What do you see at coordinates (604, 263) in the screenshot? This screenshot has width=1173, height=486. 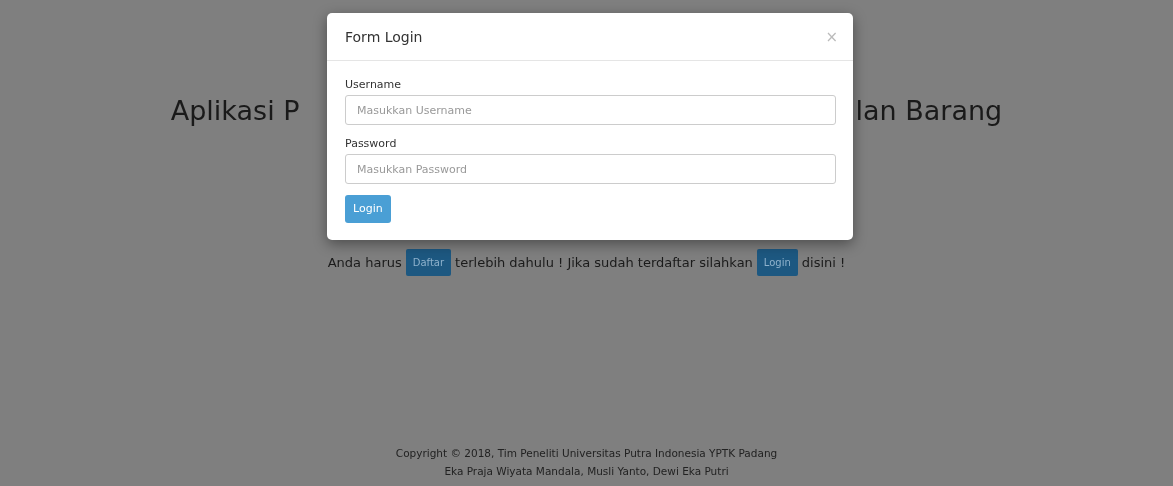 I see `notice-text: terlebih dahulu ! Jika sudah terdaftar silahkan` at bounding box center [604, 263].